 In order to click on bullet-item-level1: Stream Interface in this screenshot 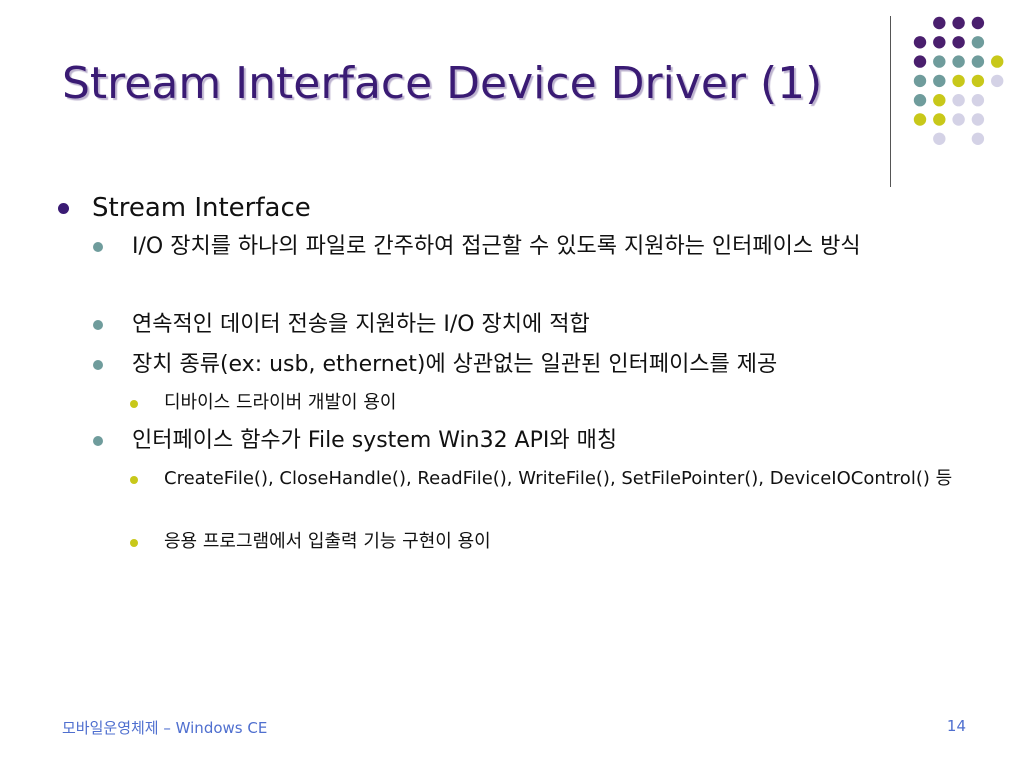, I will do `click(515, 208)`.